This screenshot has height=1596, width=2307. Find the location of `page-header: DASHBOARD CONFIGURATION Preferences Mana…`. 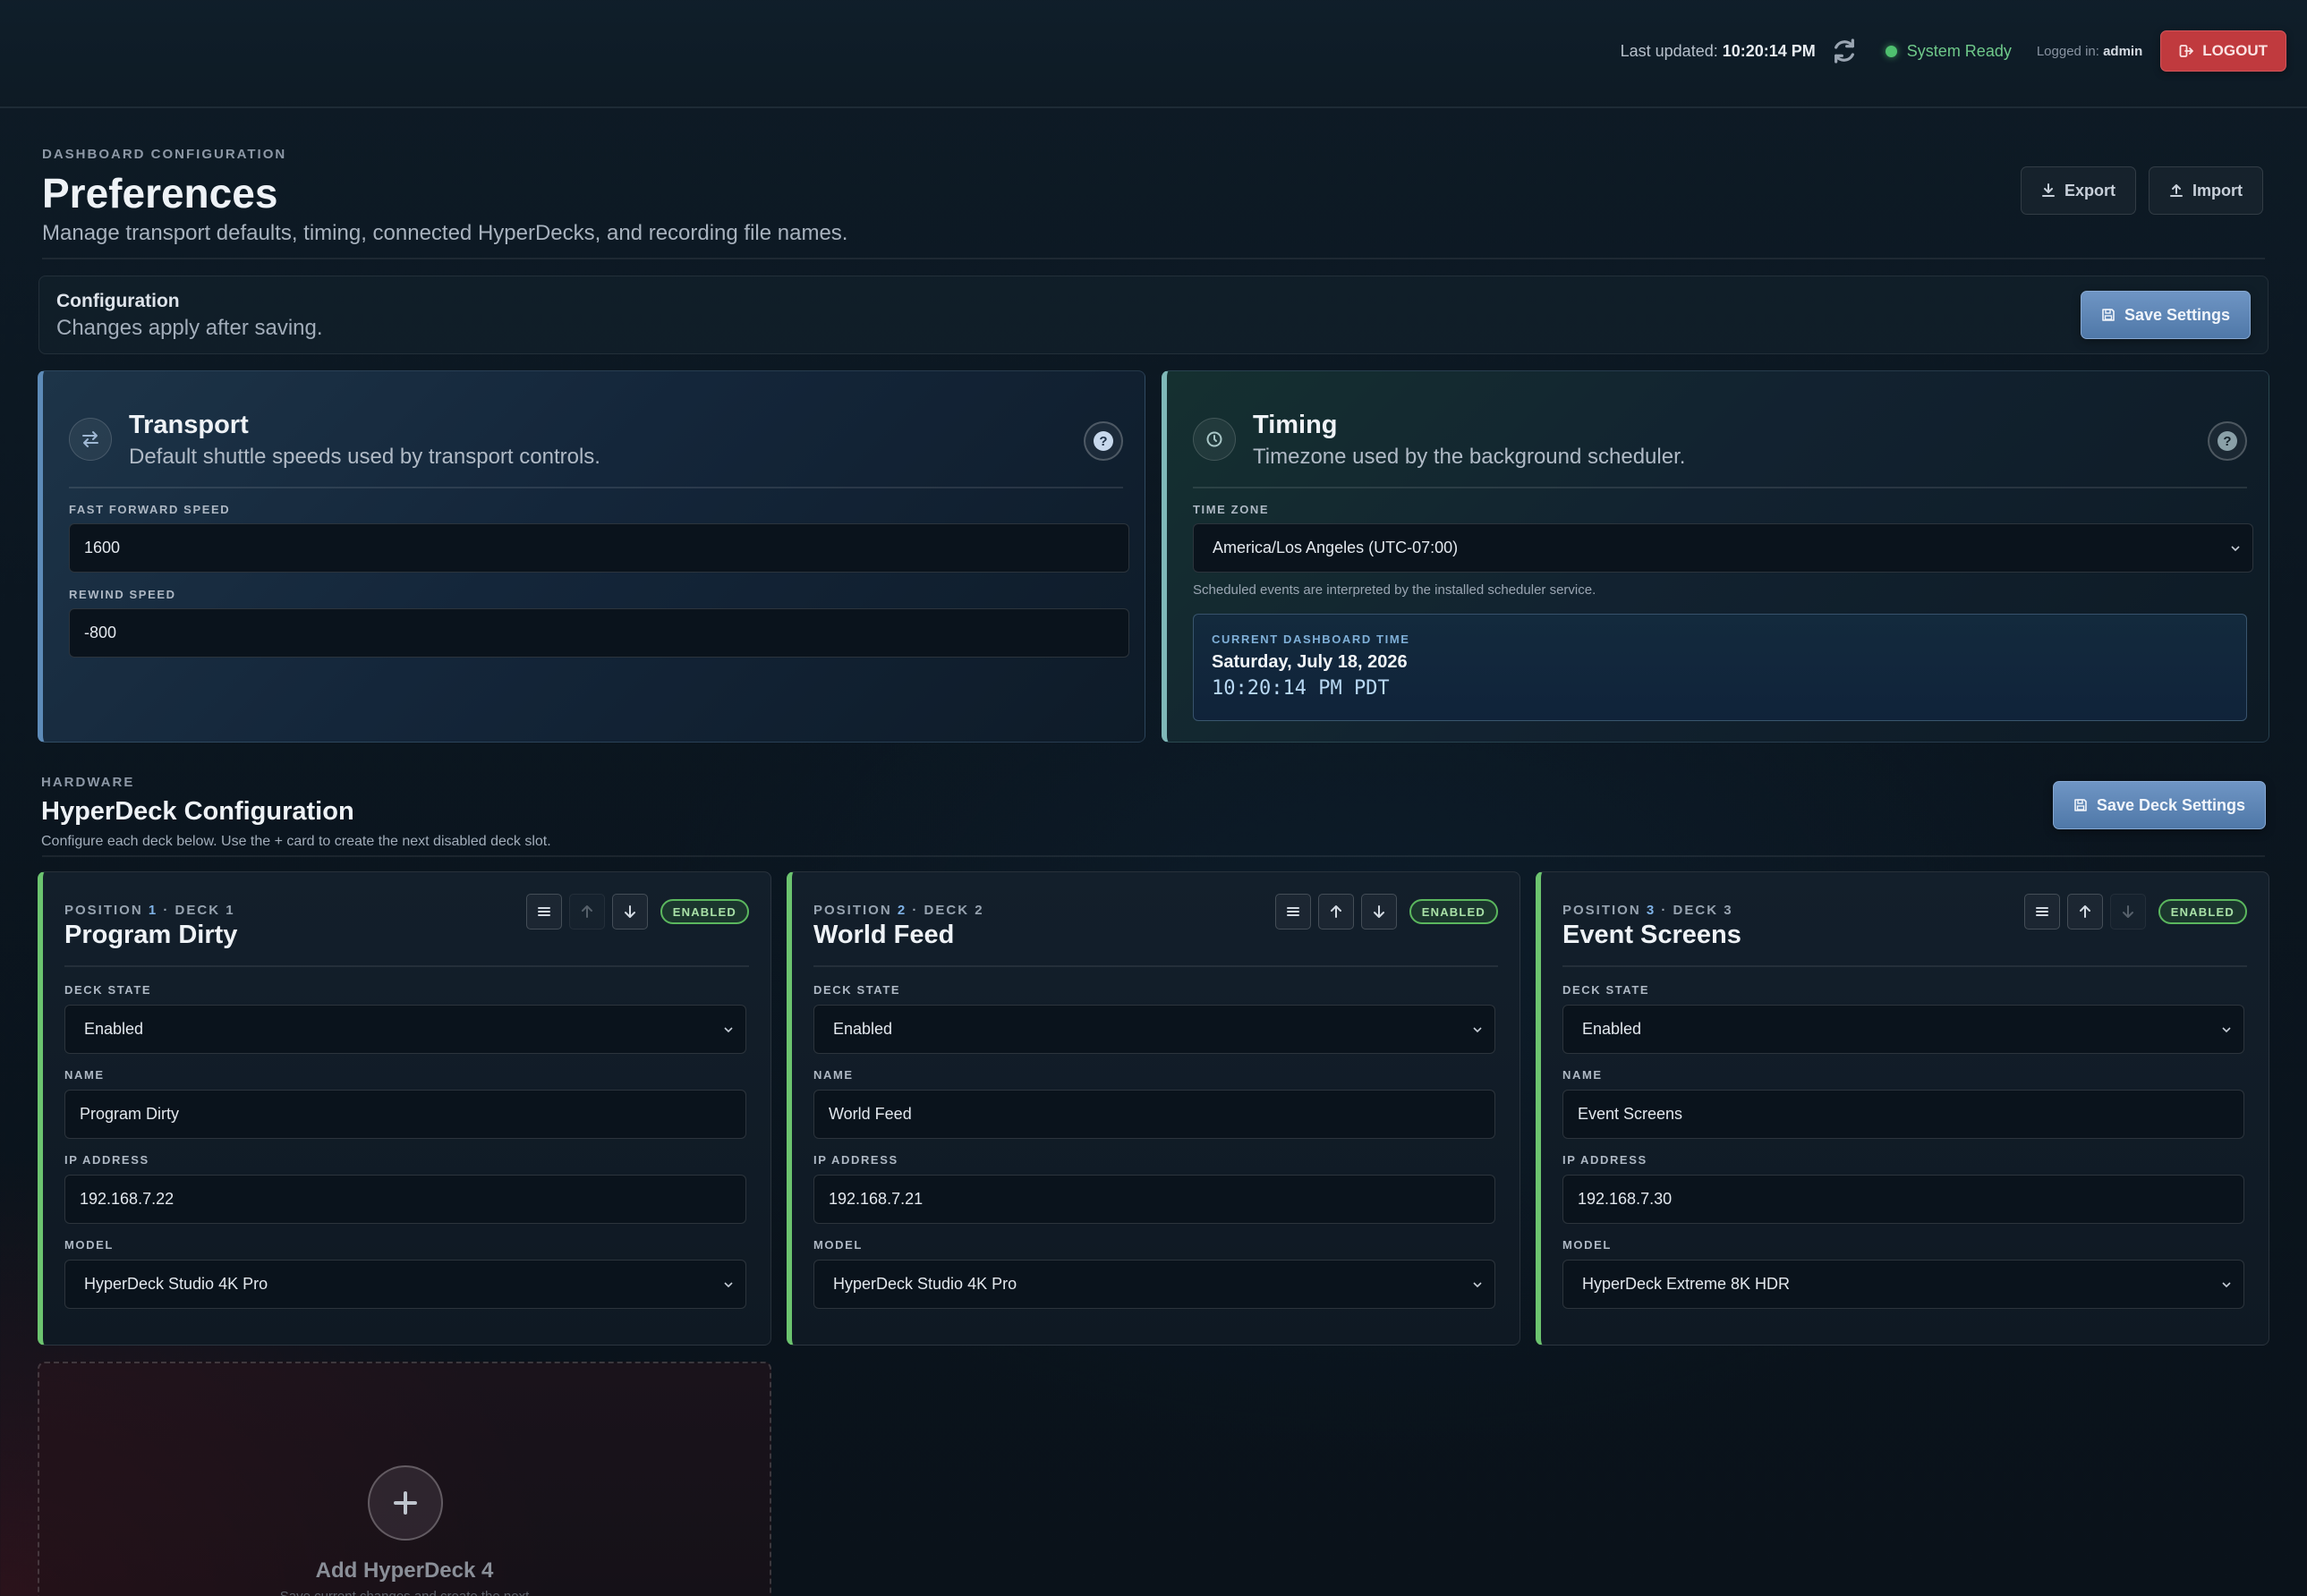

page-header: DASHBOARD CONFIGURATION Preferences Mana… is located at coordinates (444, 196).